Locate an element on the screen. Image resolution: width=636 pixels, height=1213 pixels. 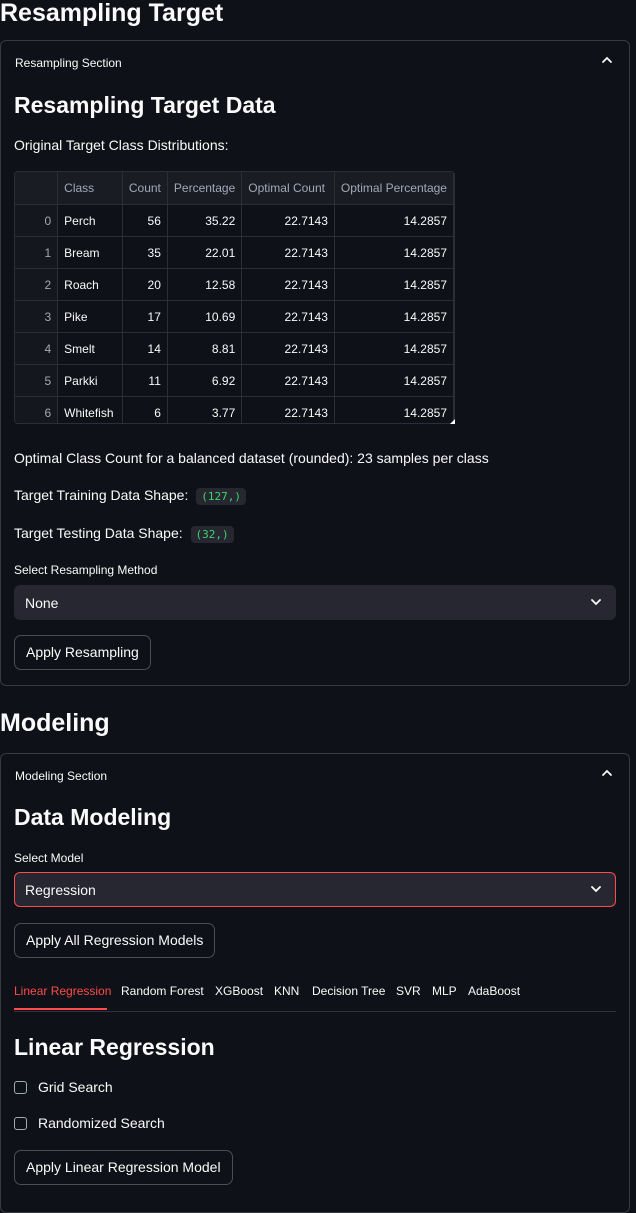
tab-decision-tree: Decision Tree is located at coordinates (348, 991).